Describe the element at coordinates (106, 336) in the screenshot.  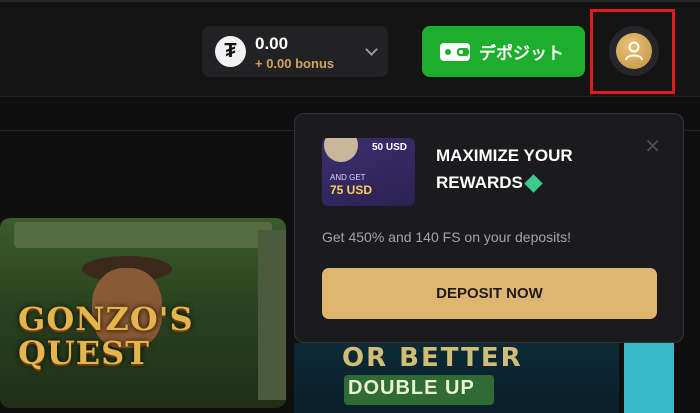
I see `game-title-gonzos-quest: GONZO'S QUEST` at that location.